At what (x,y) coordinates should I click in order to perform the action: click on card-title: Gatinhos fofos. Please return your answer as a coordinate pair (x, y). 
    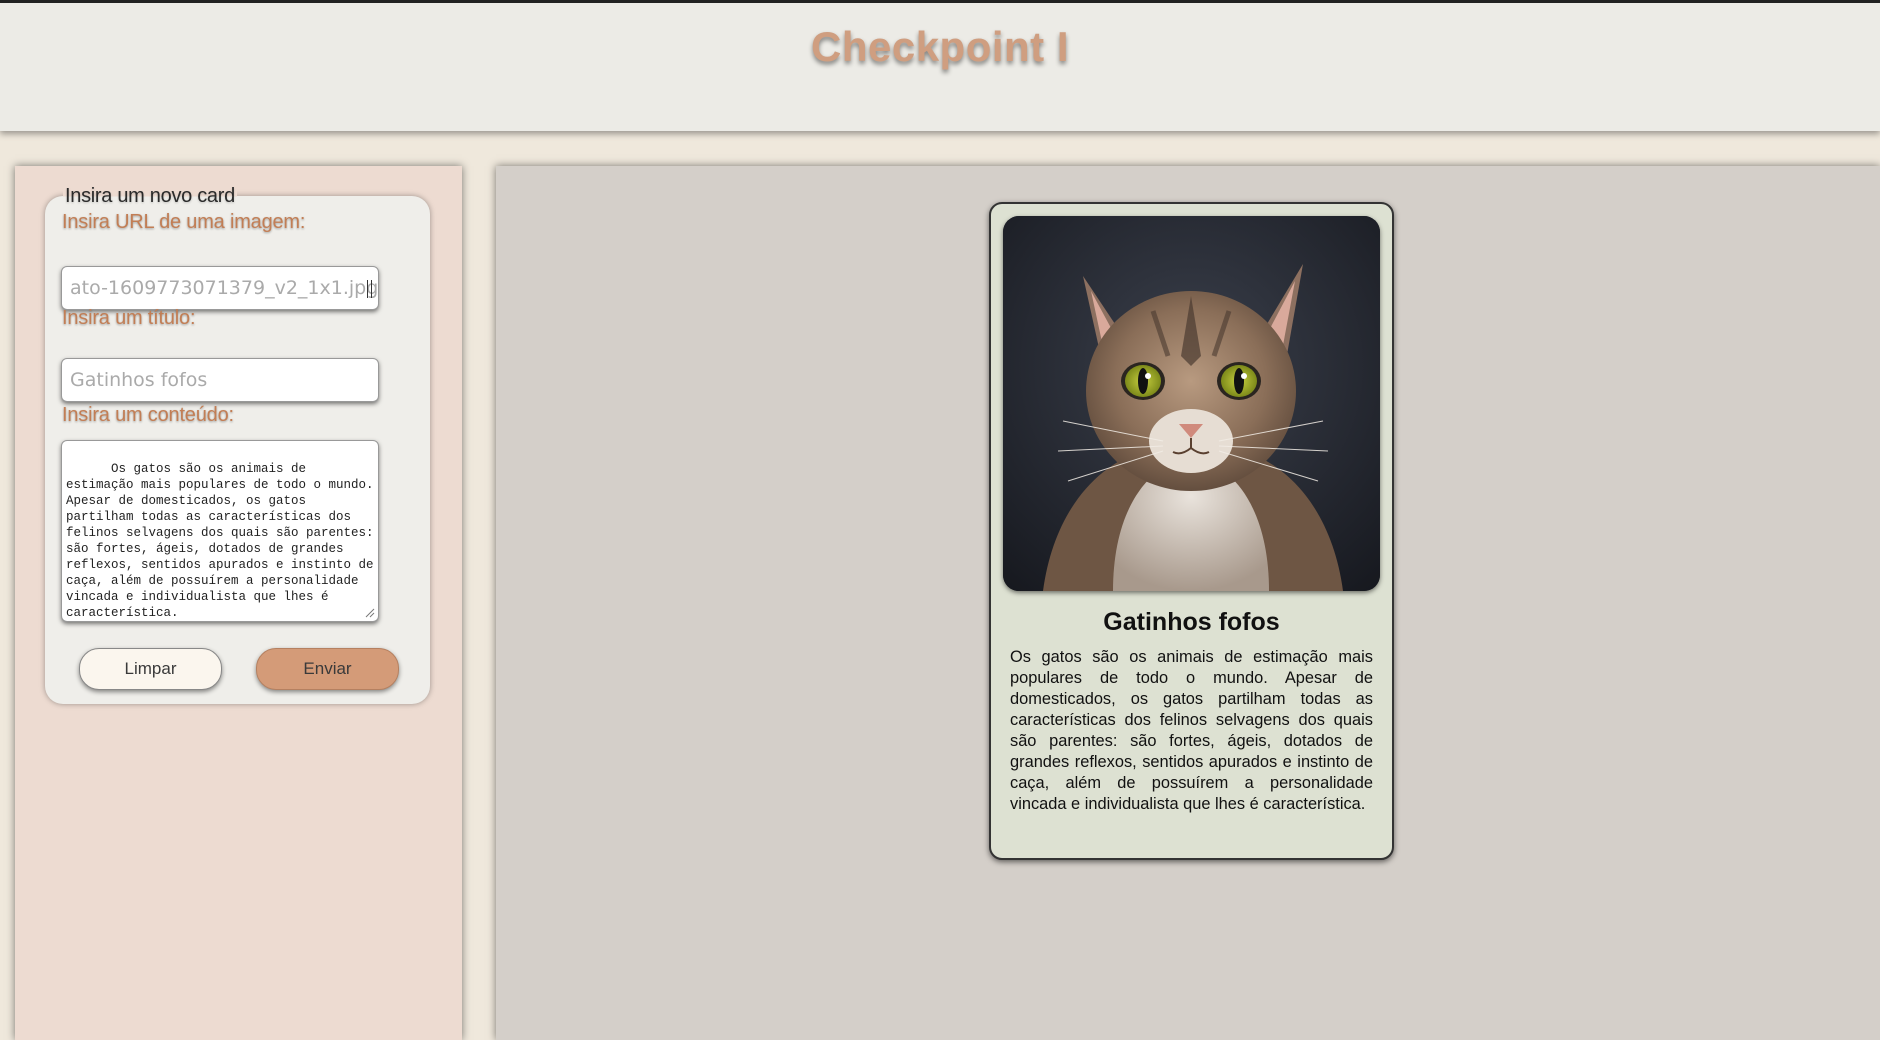
    Looking at the image, I should click on (1191, 622).